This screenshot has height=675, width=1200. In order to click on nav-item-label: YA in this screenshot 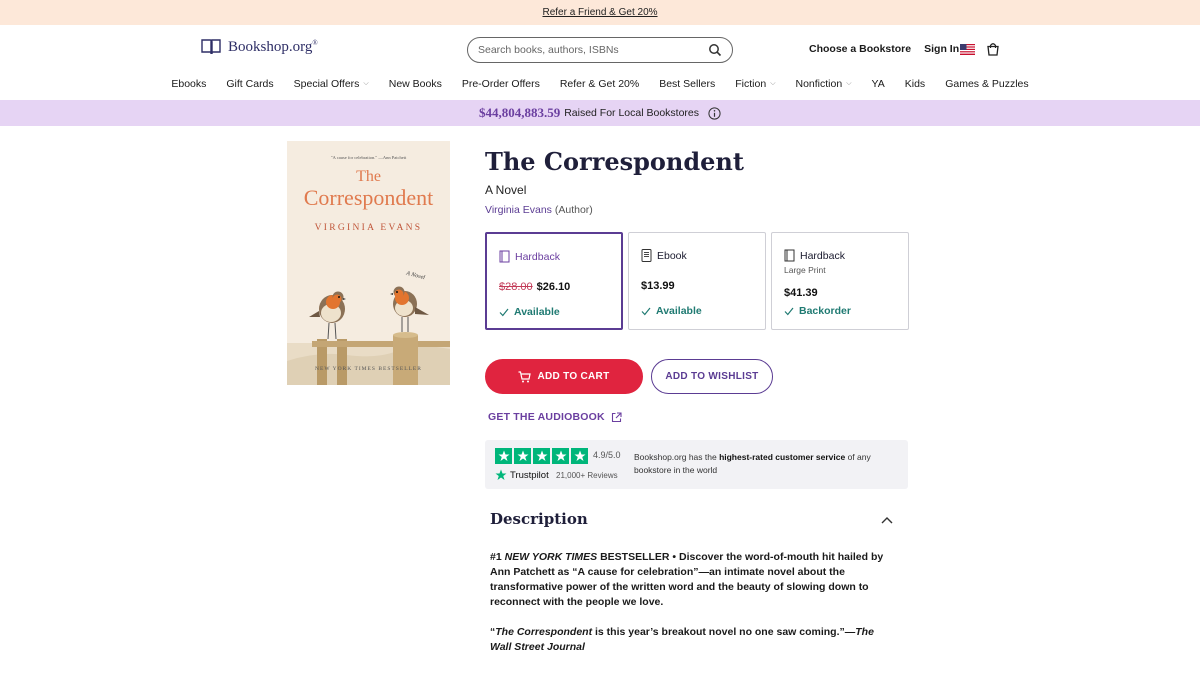, I will do `click(878, 84)`.